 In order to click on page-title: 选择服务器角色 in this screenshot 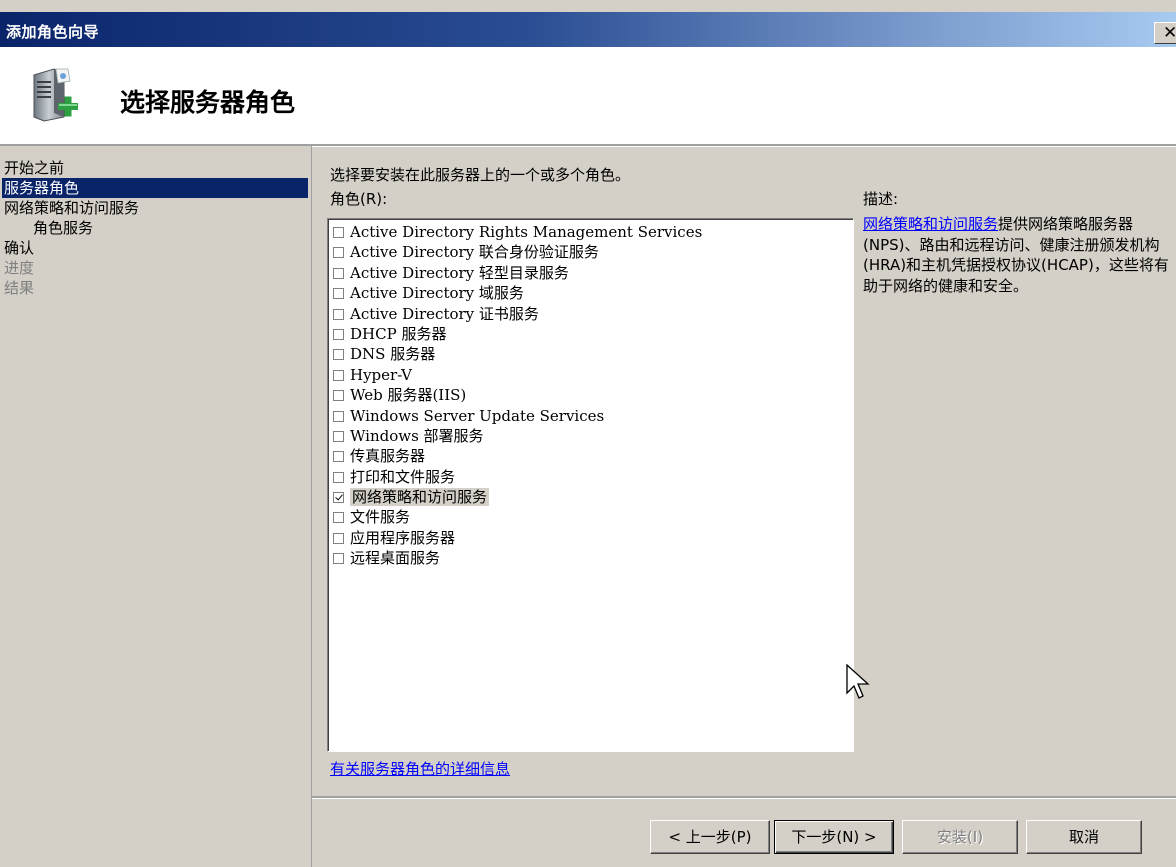, I will do `click(208, 102)`.